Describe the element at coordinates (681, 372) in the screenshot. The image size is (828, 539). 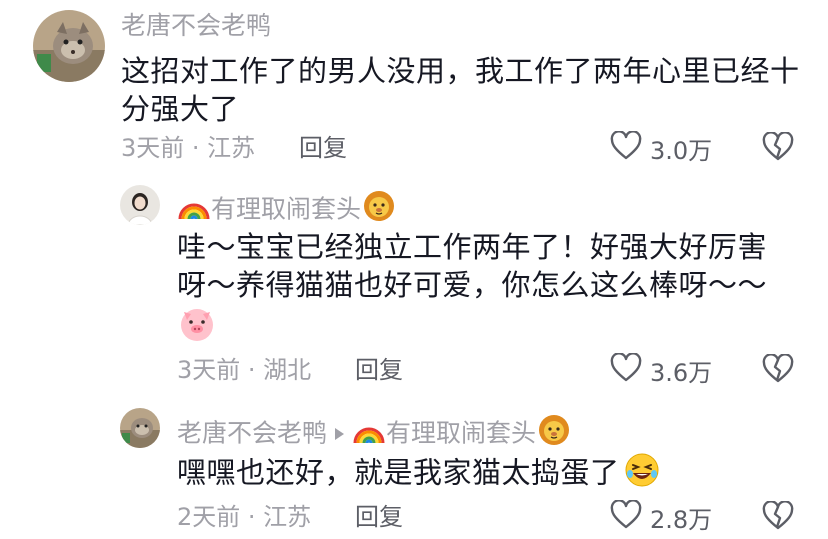
I see `like-count: 3.6万` at that location.